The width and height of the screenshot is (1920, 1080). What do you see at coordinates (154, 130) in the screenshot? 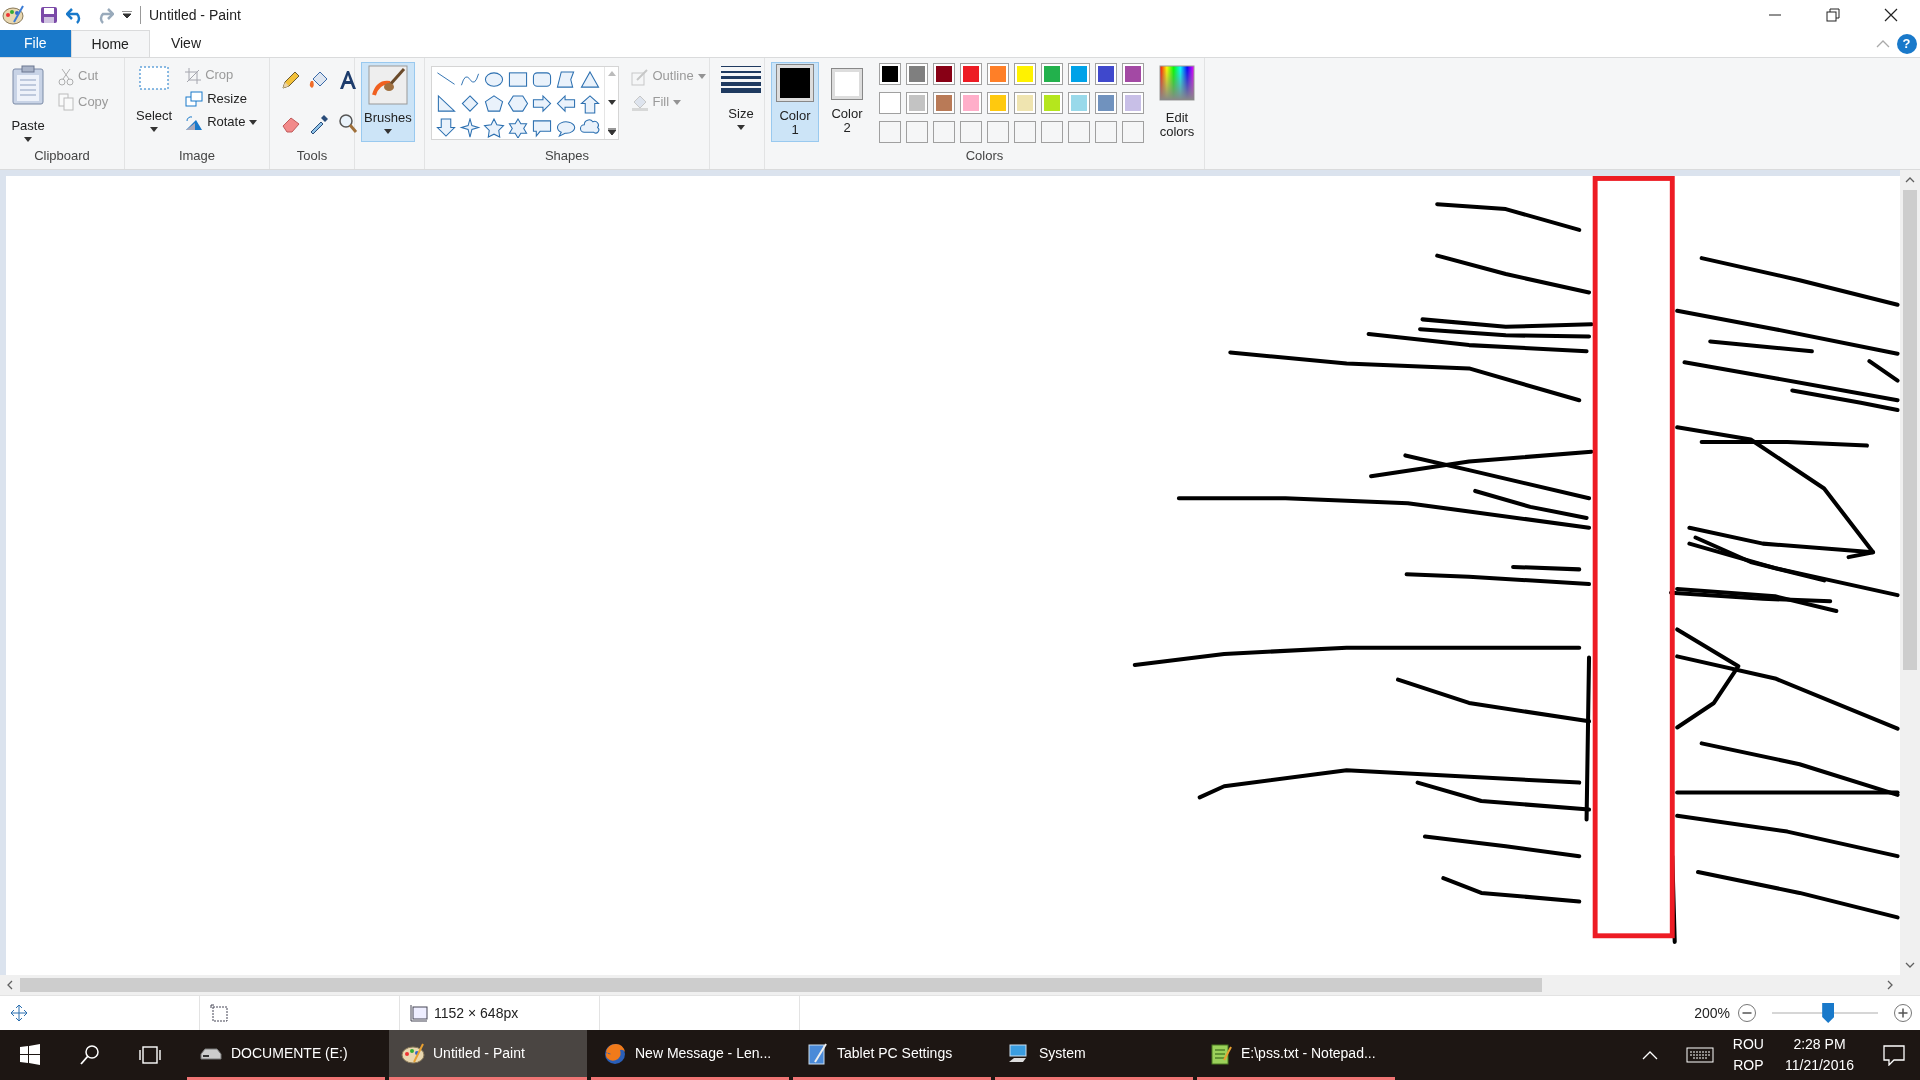
I see `caret-icon` at bounding box center [154, 130].